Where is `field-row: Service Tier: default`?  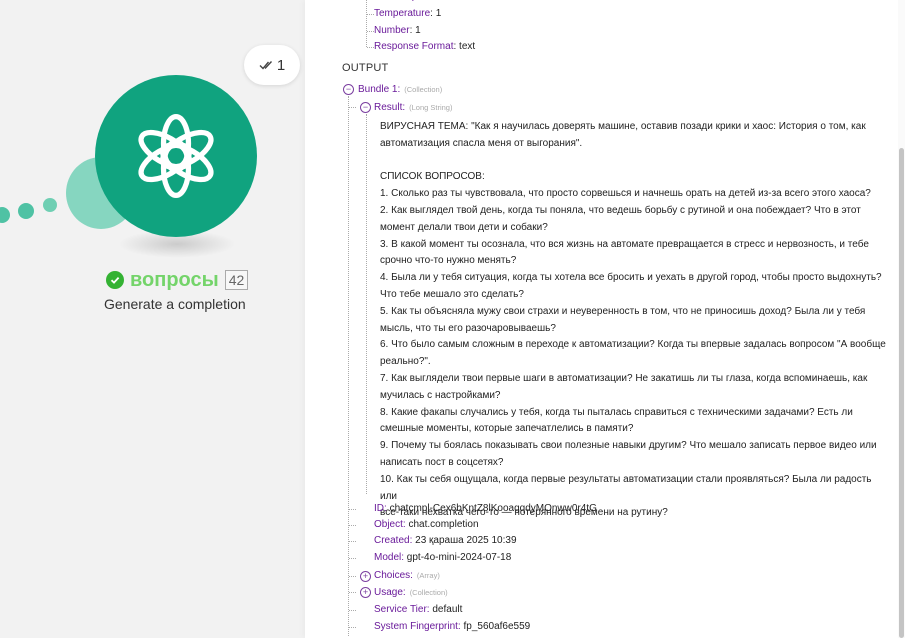 field-row: Service Tier: default is located at coordinates (418, 609).